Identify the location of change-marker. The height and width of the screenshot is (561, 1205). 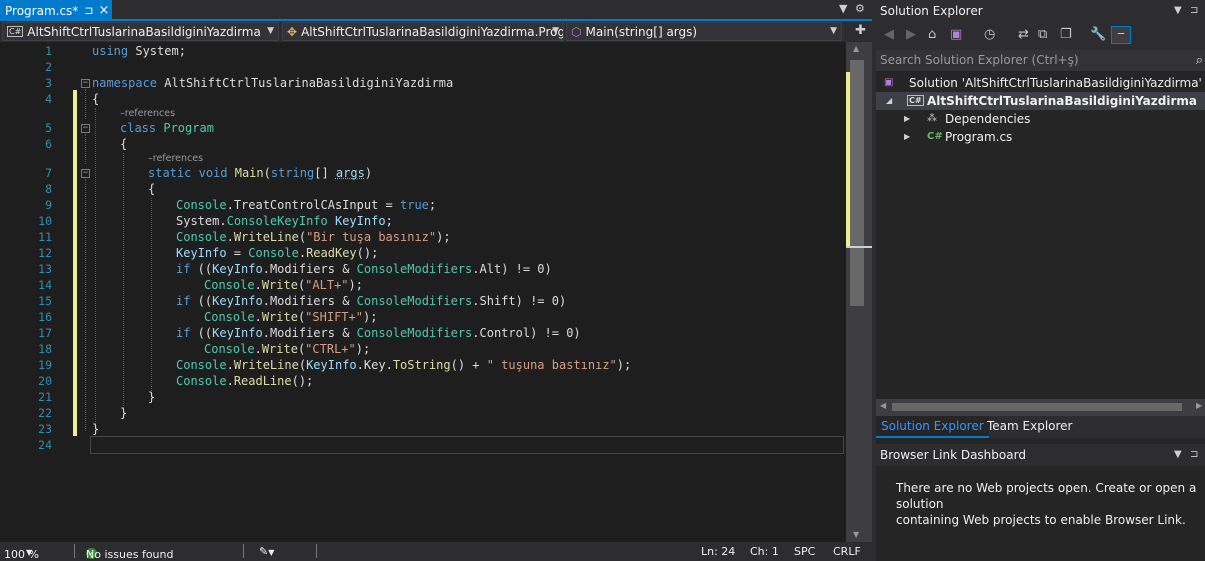
(75, 263).